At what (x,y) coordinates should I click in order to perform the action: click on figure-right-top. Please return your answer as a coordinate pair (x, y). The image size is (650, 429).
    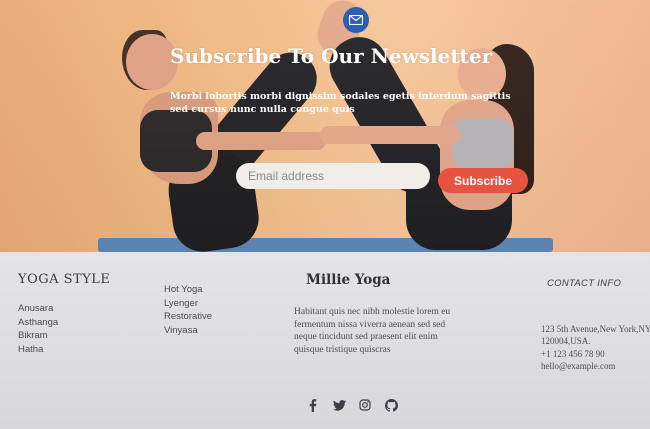
    Looking at the image, I should click on (483, 144).